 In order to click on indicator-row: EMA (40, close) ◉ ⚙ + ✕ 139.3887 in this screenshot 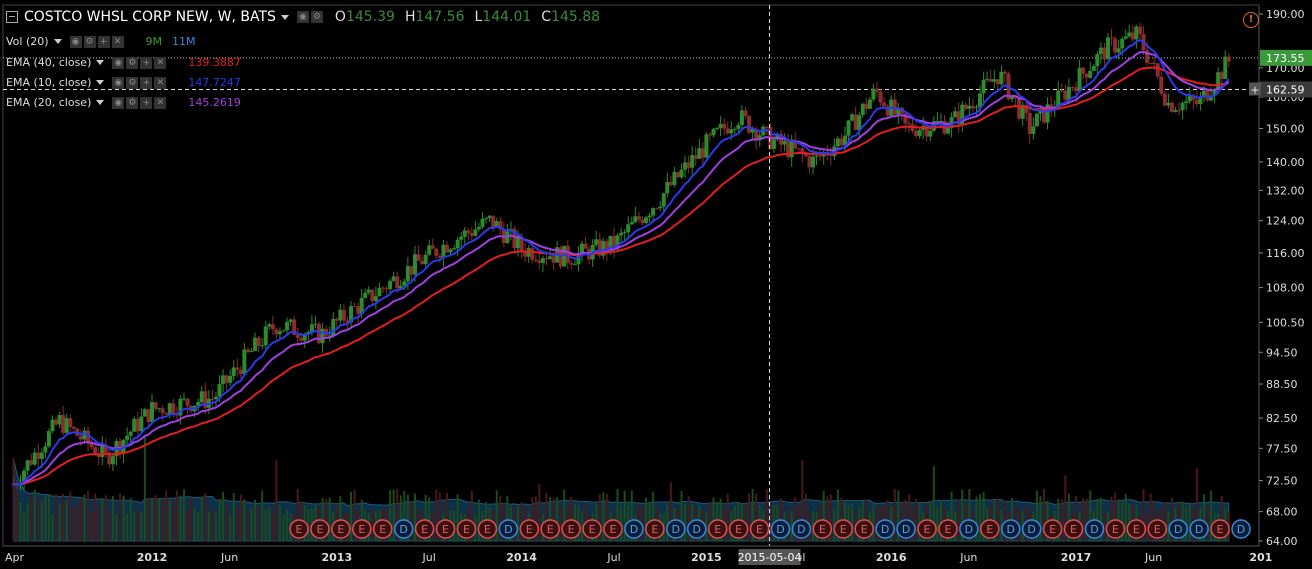, I will do `click(123, 62)`.